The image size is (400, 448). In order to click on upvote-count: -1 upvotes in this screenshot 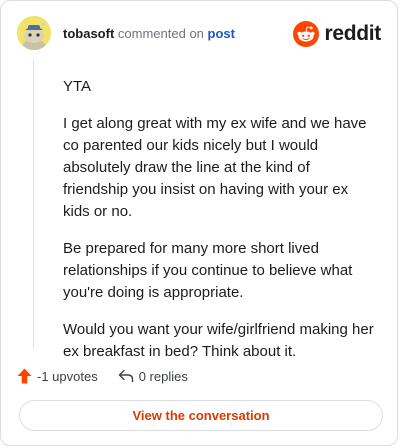, I will do `click(67, 376)`.